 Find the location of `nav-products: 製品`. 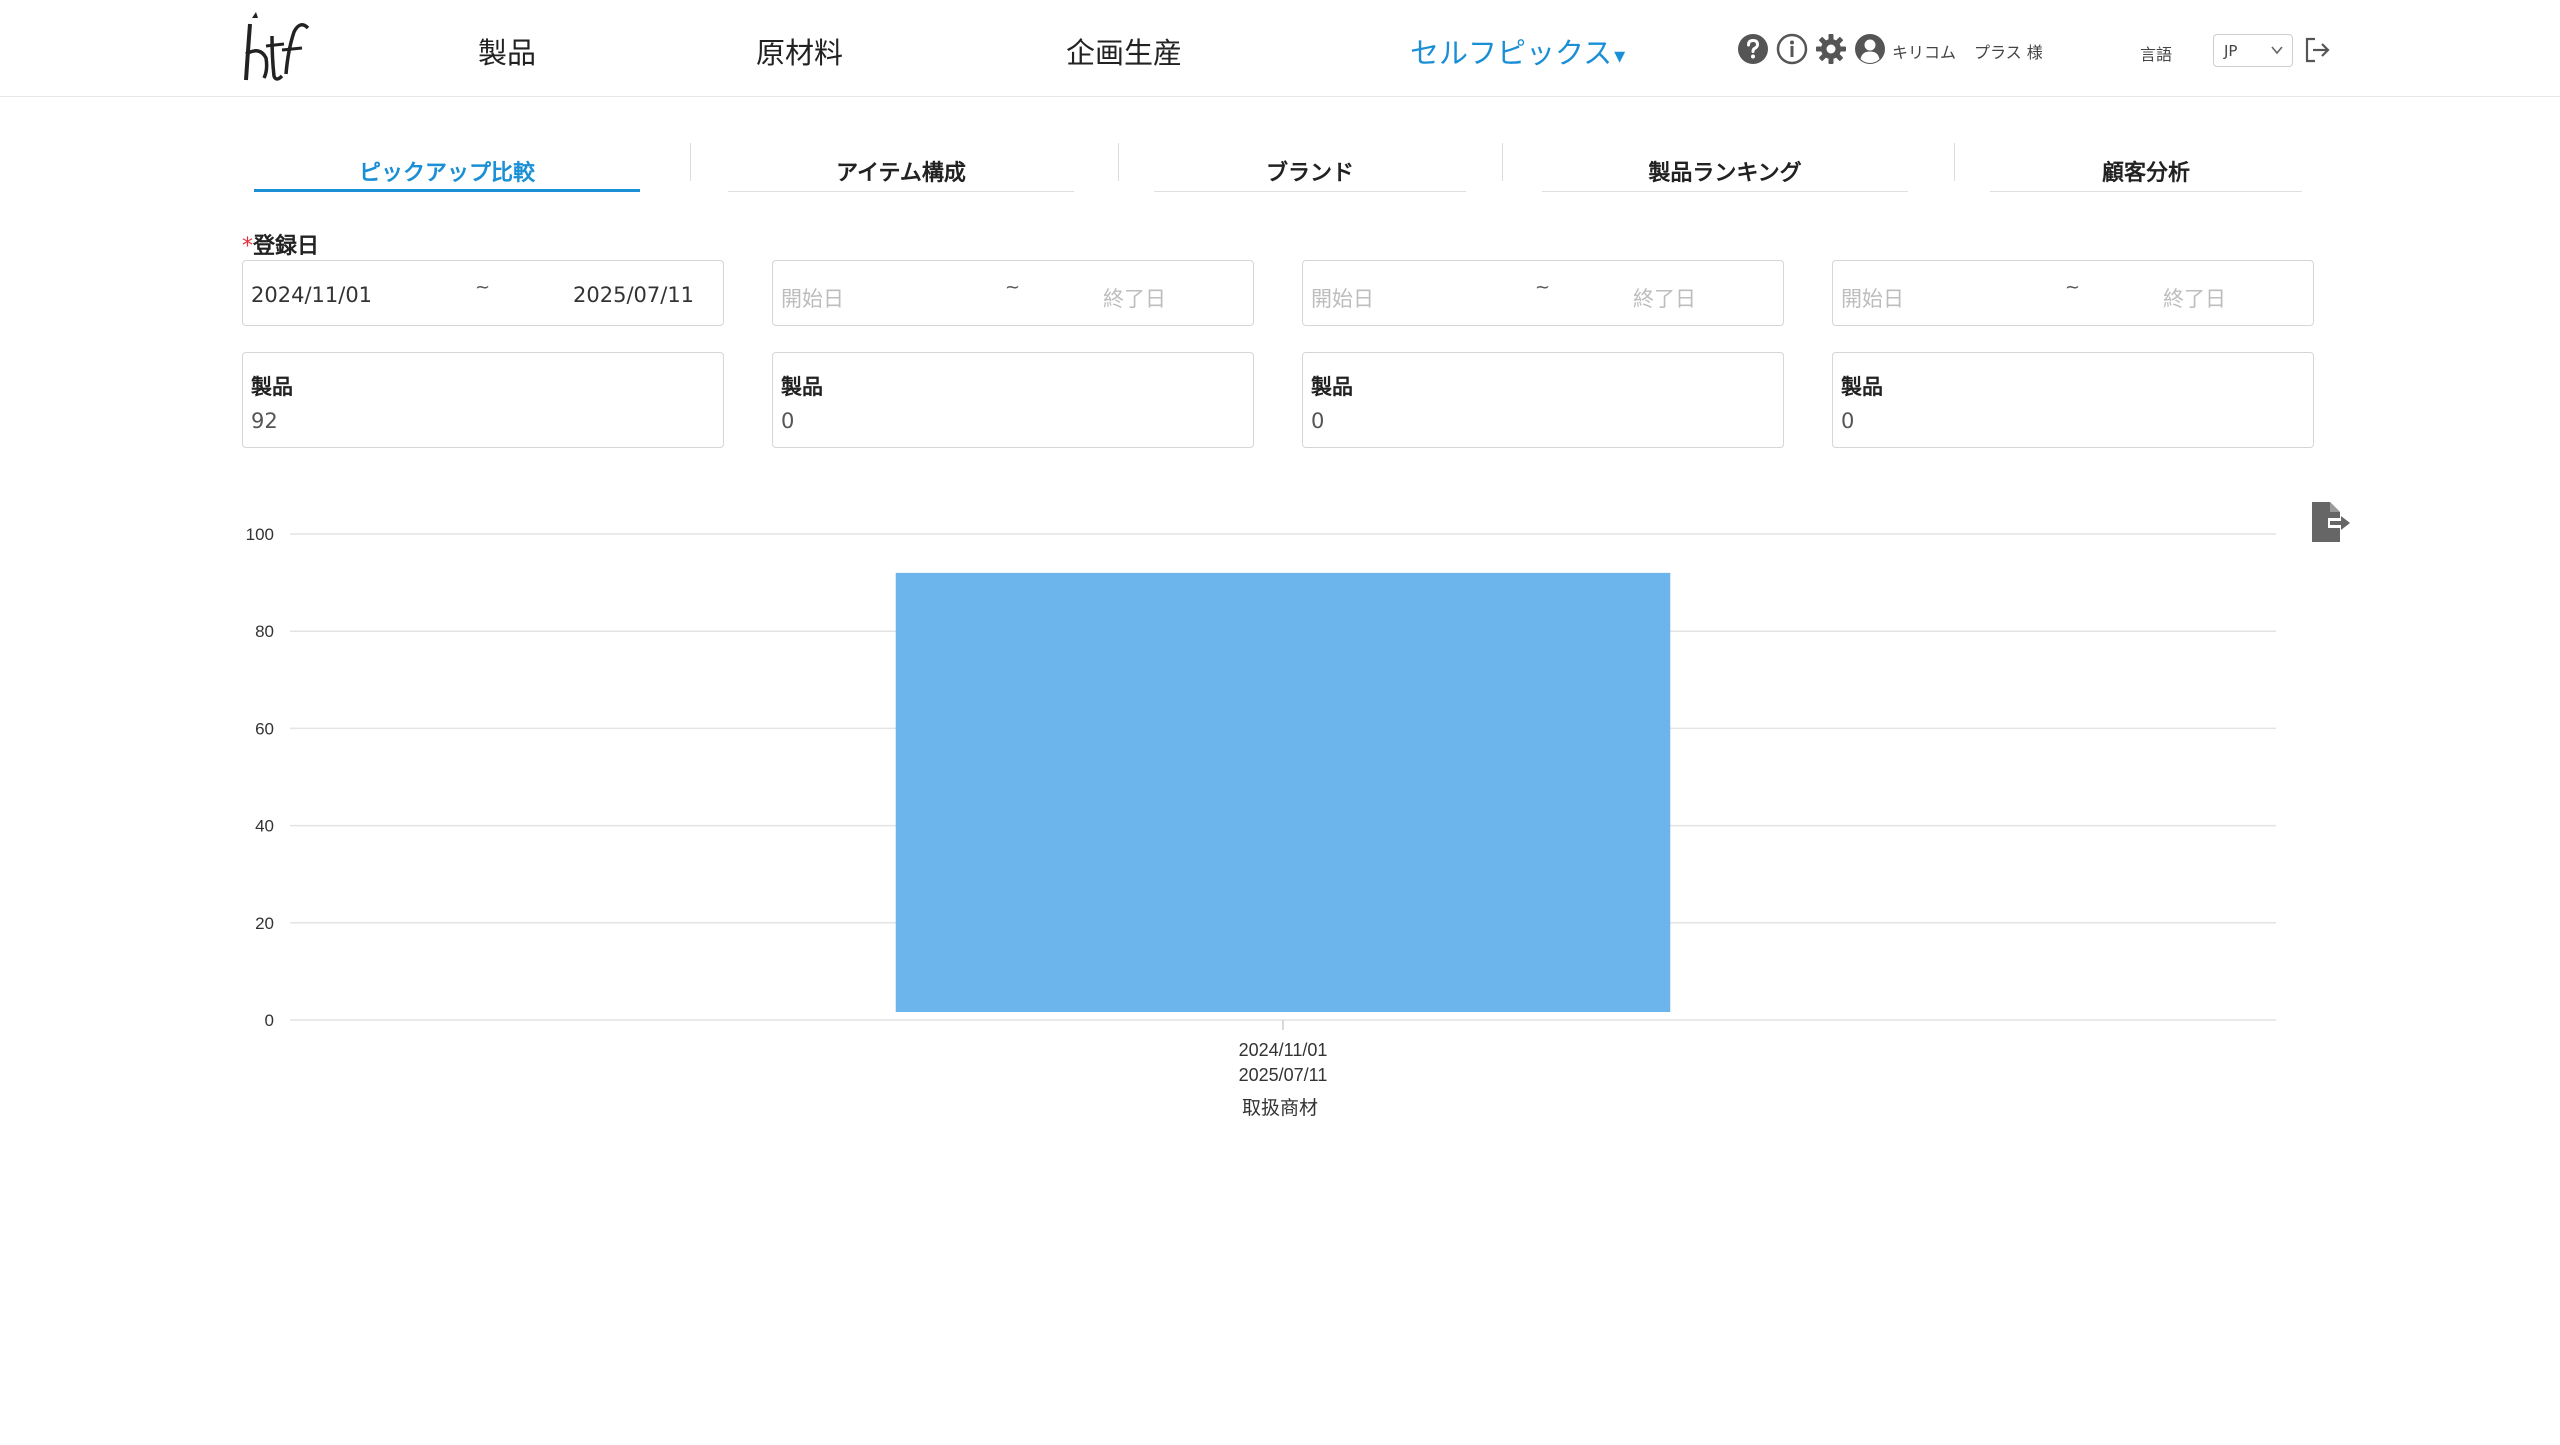

nav-products: 製品 is located at coordinates (507, 51).